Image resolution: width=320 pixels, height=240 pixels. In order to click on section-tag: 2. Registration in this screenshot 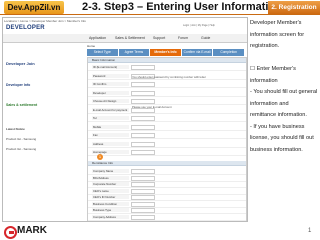, I will do `click(294, 7)`.